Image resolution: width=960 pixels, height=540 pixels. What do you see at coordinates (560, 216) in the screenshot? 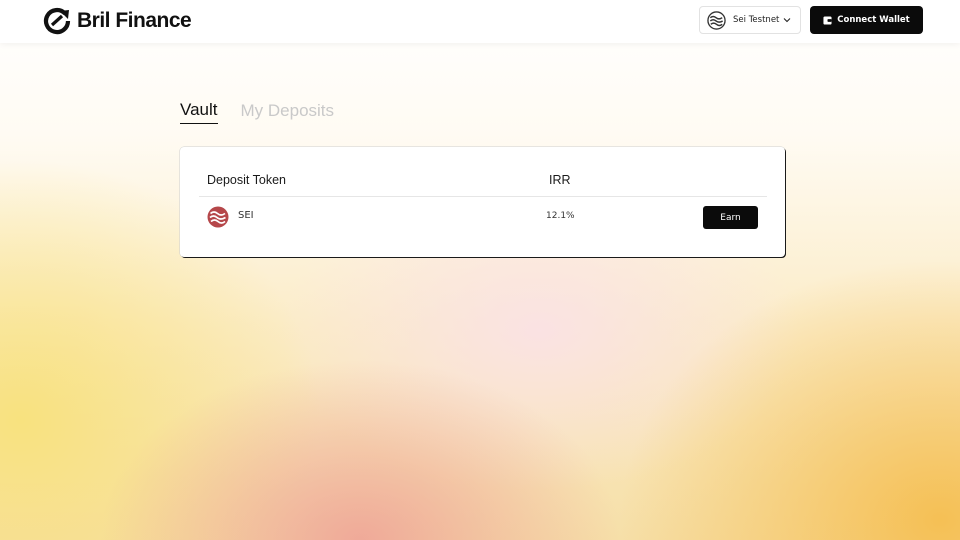
I see `irr-value: 12.1%` at bounding box center [560, 216].